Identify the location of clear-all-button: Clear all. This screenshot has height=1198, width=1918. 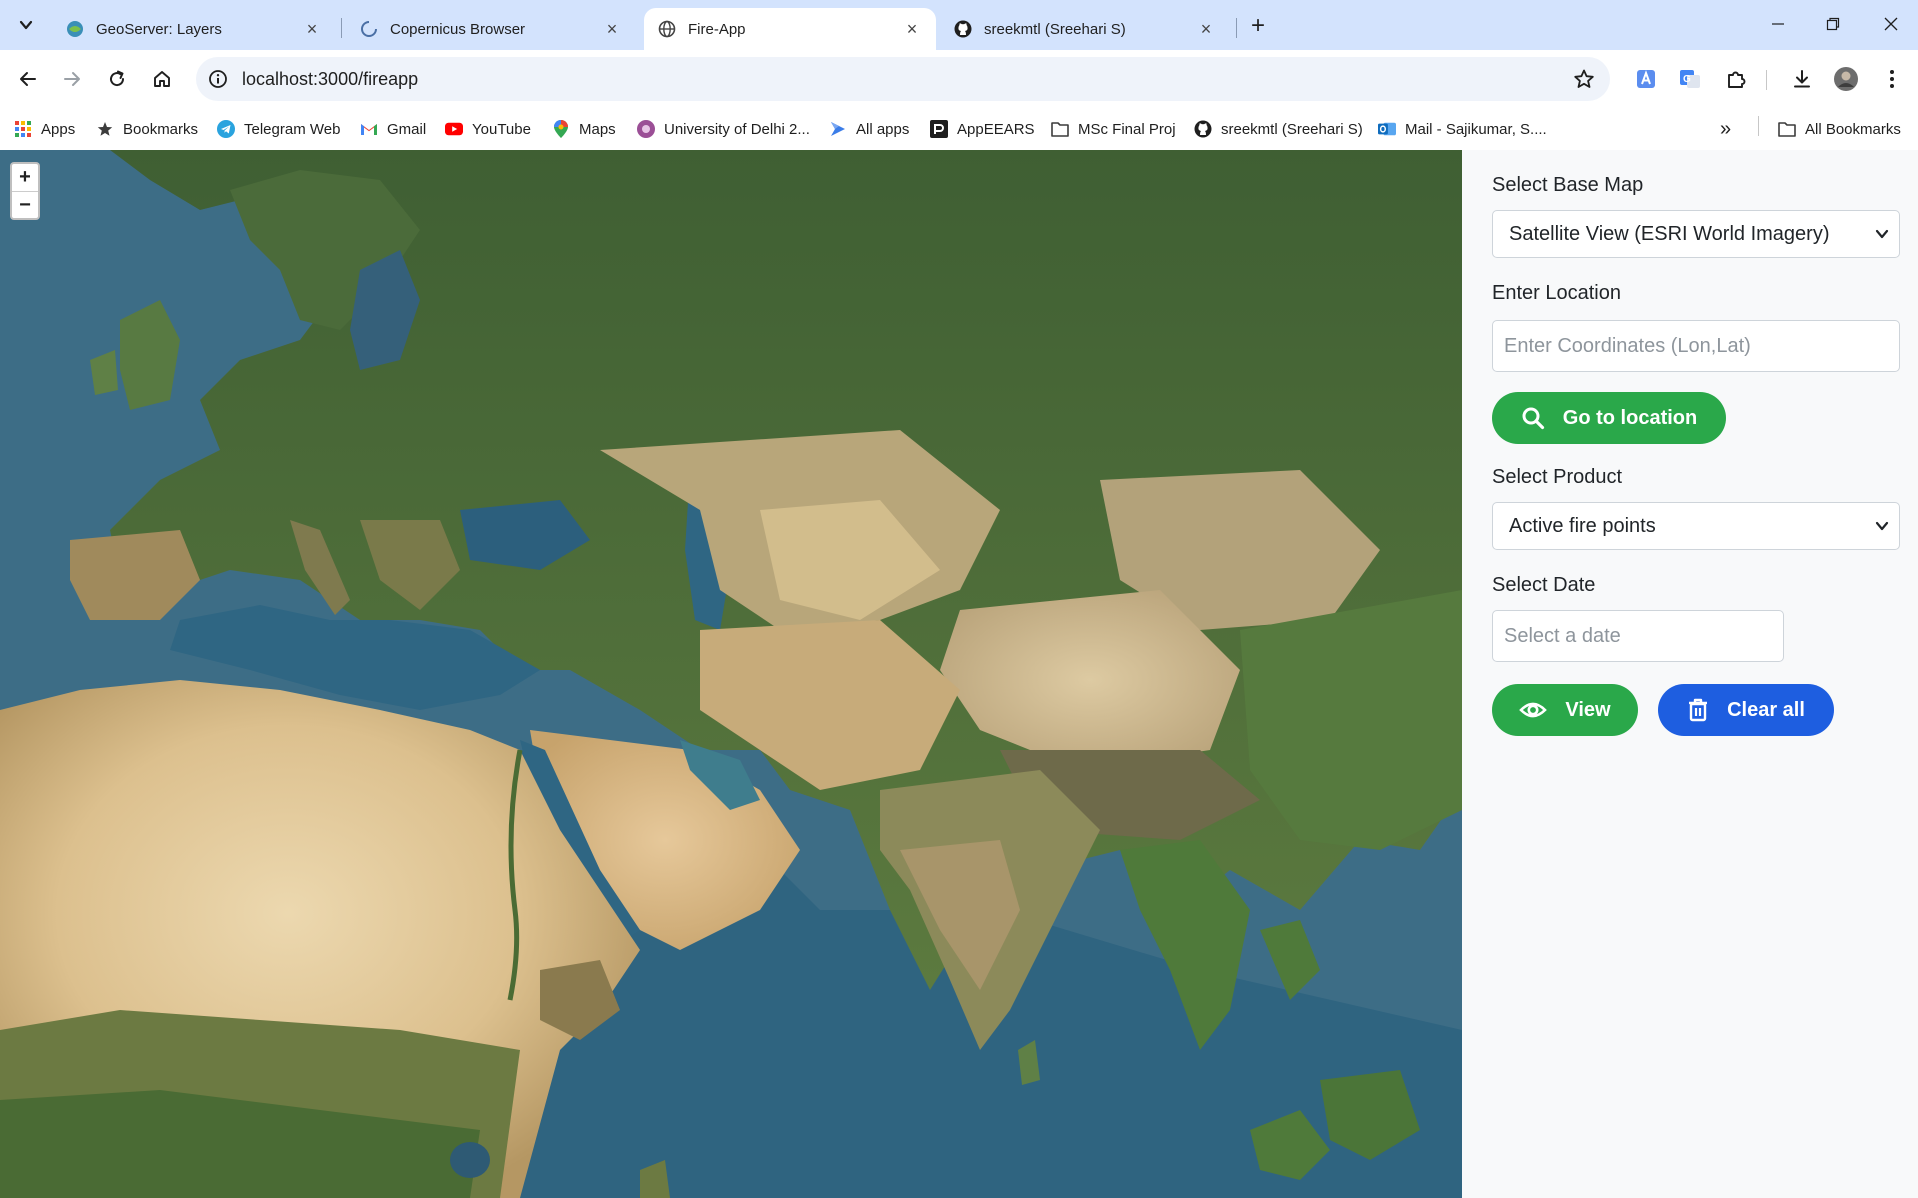
(1746, 710).